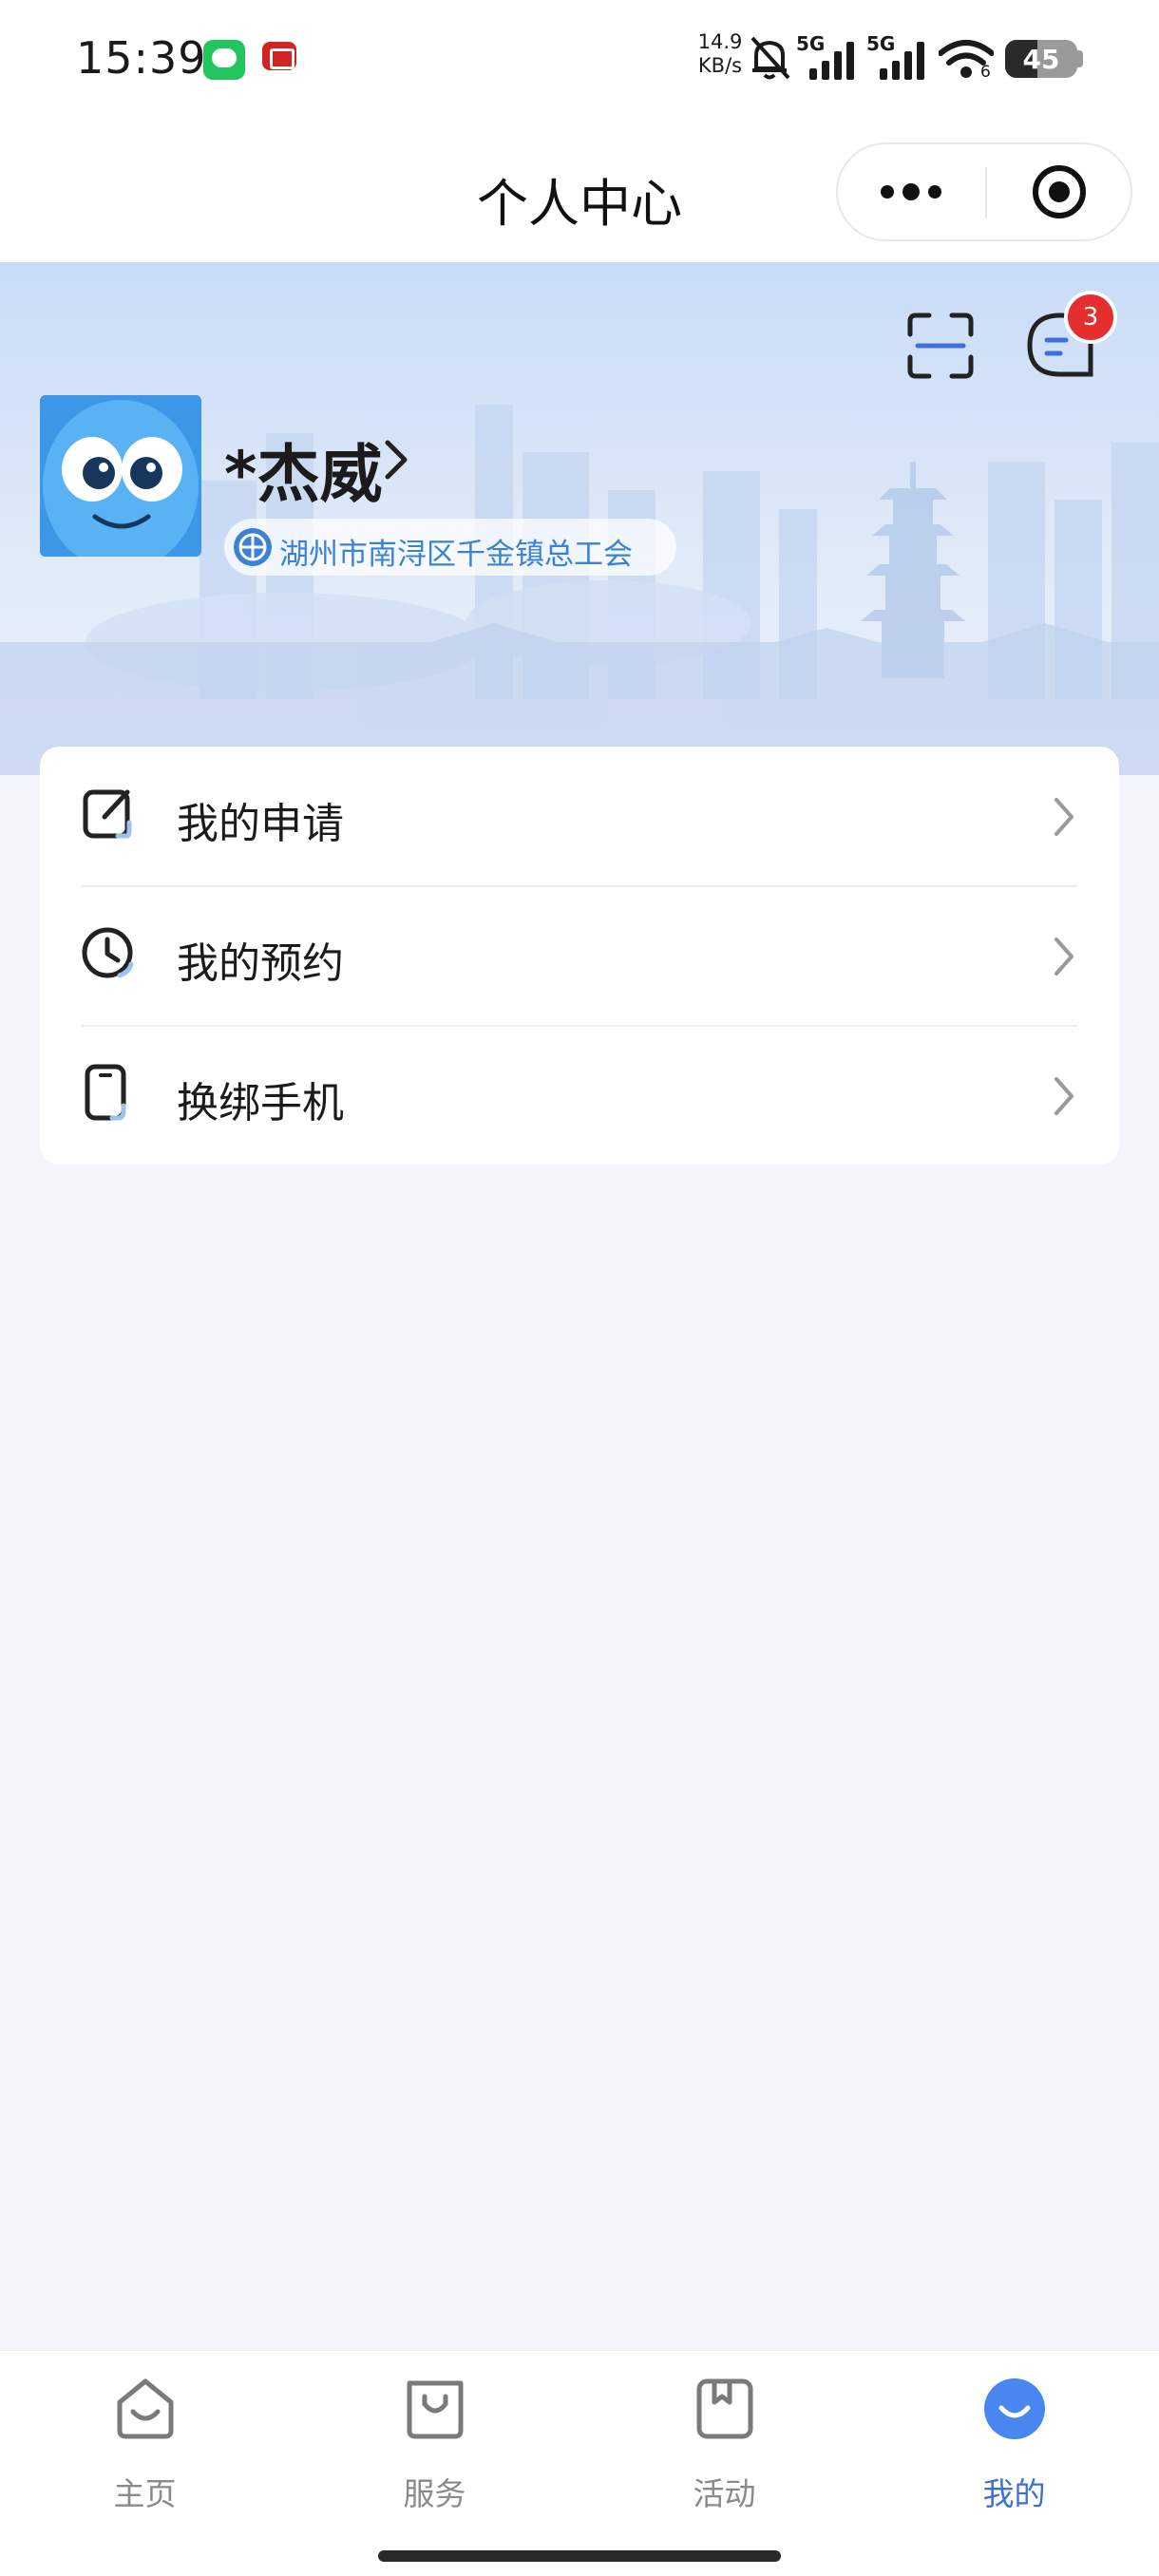 The image size is (1159, 2576). I want to click on bottom-tab-bar: 主页 服务 活动 我的, so click(579, 2463).